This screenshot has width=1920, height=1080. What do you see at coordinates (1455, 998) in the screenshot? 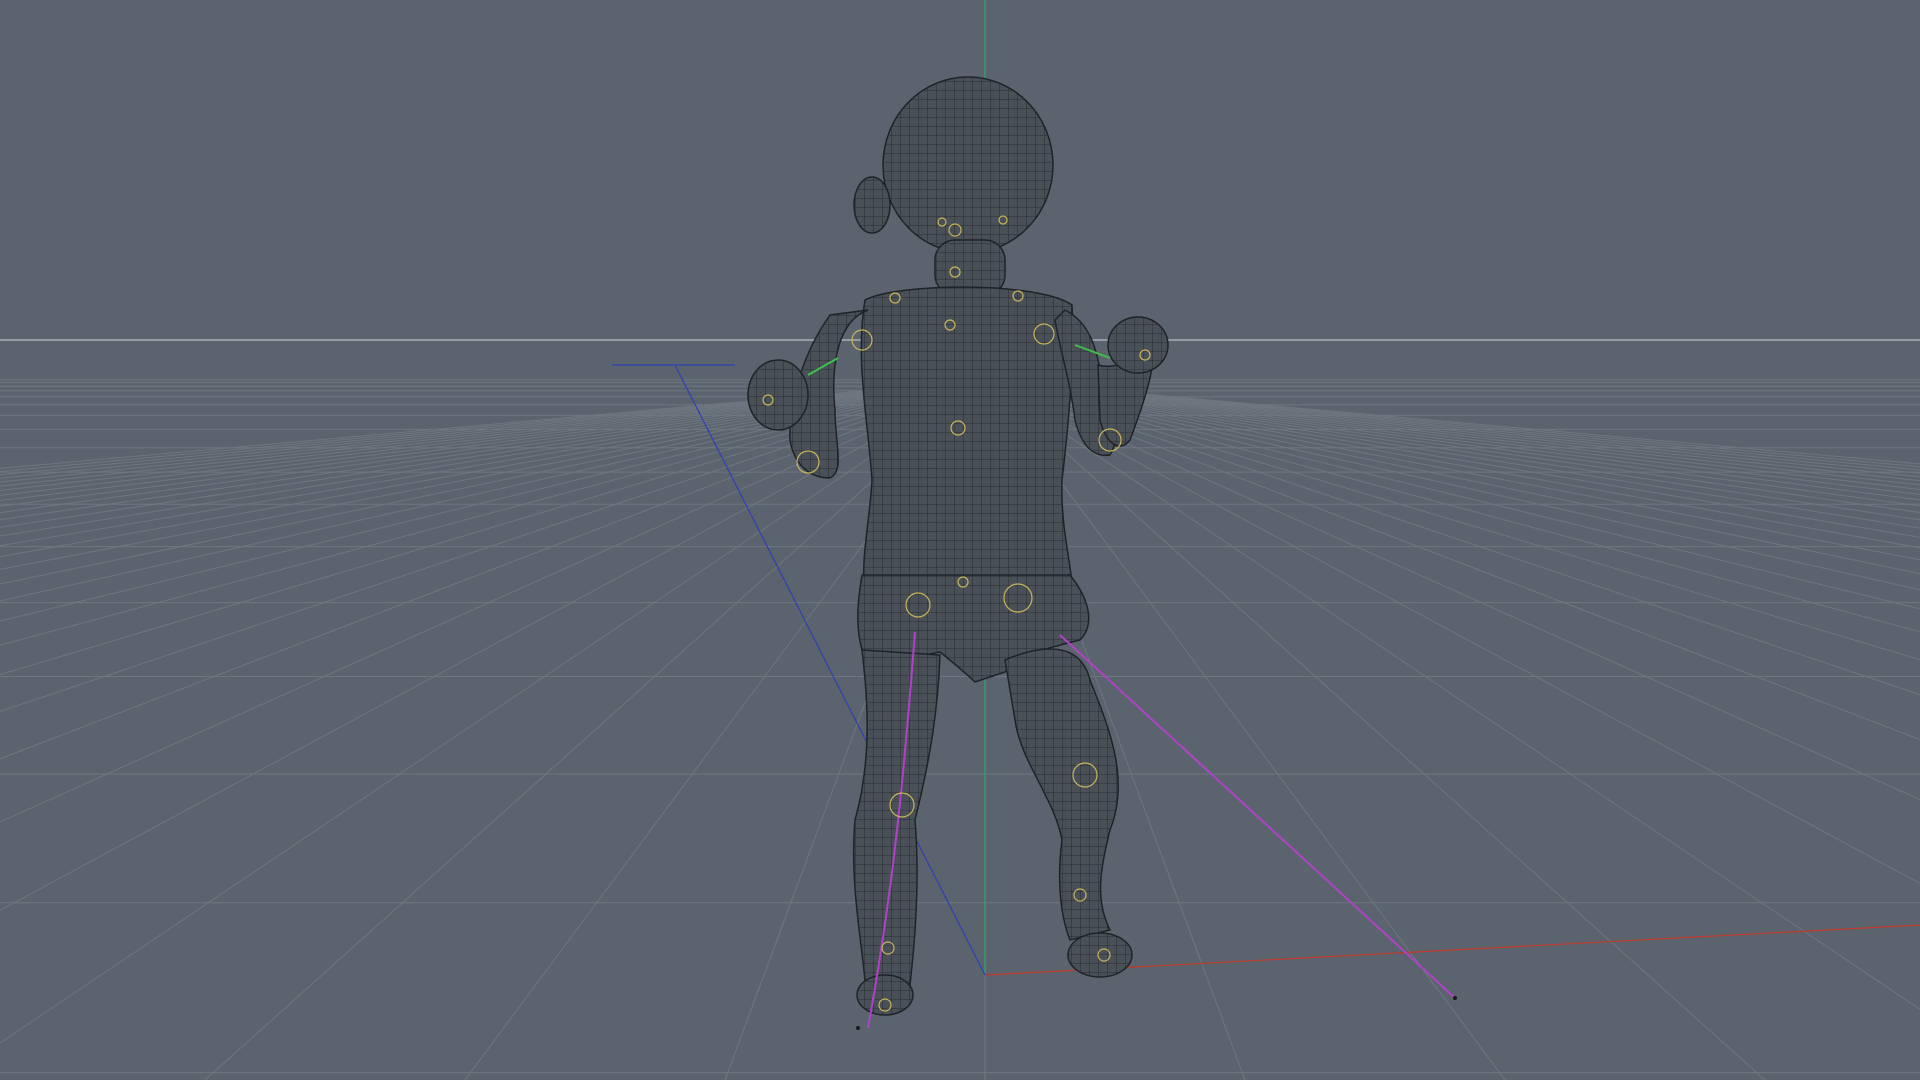
I see `ik-end-left-leg` at bounding box center [1455, 998].